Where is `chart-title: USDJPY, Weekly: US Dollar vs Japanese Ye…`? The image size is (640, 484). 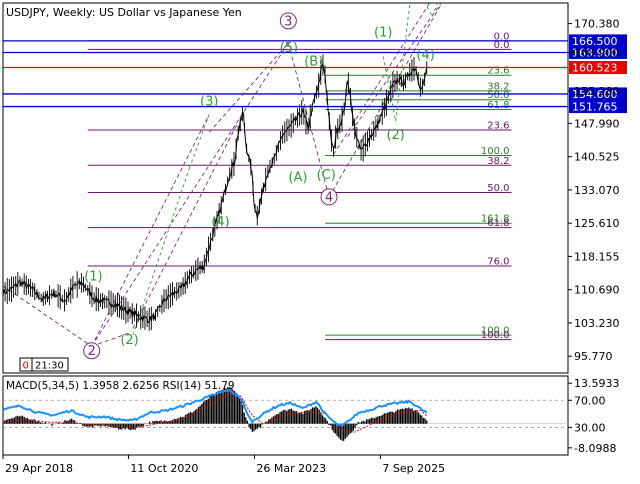
chart-title: USDJPY, Weekly: US Dollar vs Japanese Ye… is located at coordinates (124, 12).